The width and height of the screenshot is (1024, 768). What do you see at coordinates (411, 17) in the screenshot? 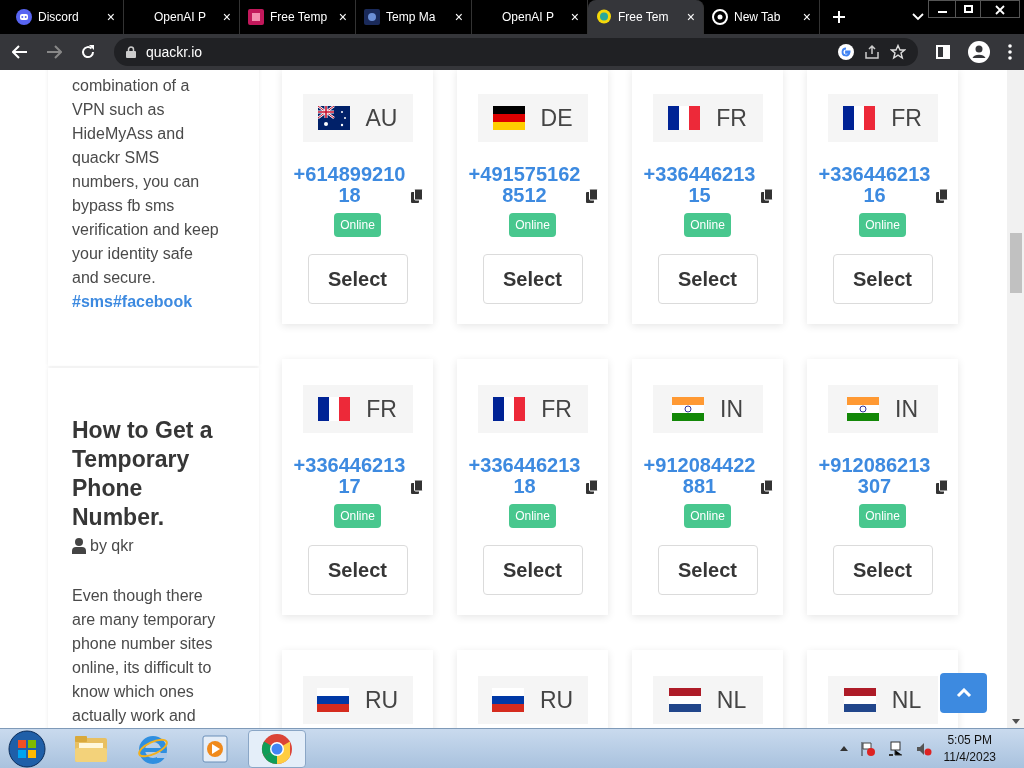
I see `tab-title: Temp Ma` at bounding box center [411, 17].